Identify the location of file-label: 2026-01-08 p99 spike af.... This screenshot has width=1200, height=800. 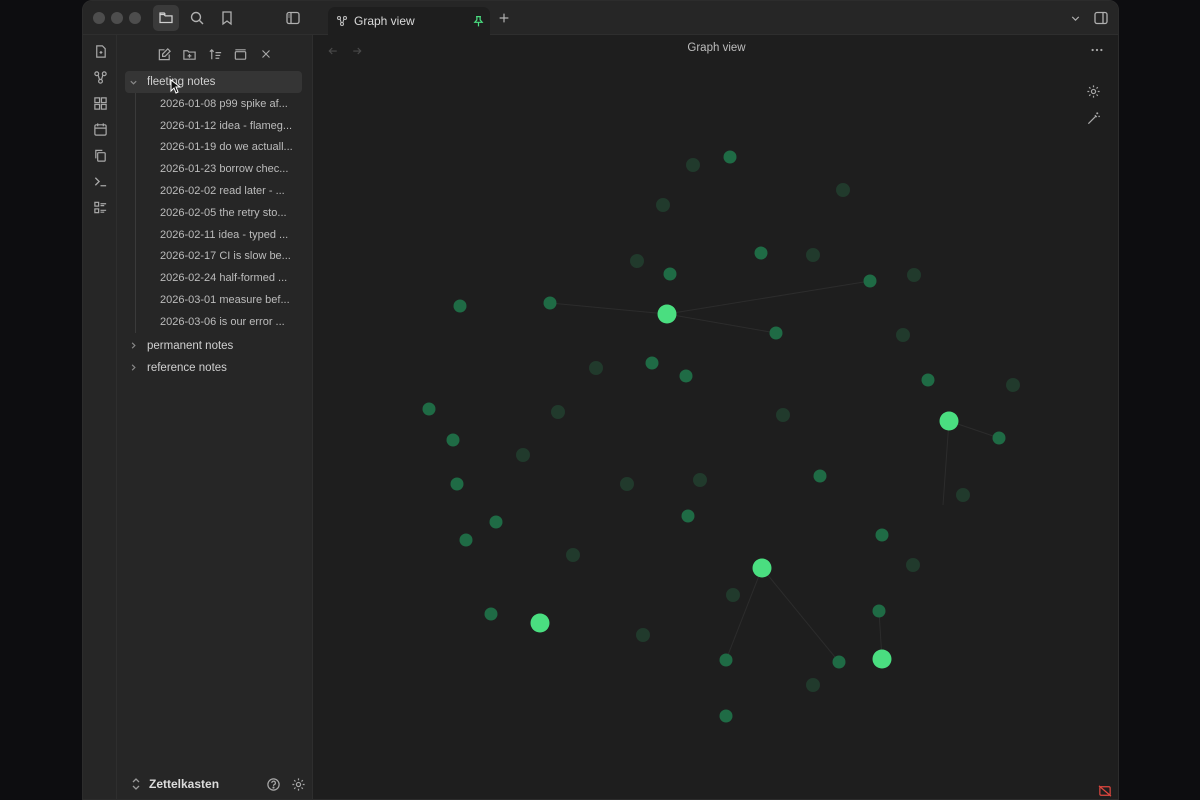
(224, 103).